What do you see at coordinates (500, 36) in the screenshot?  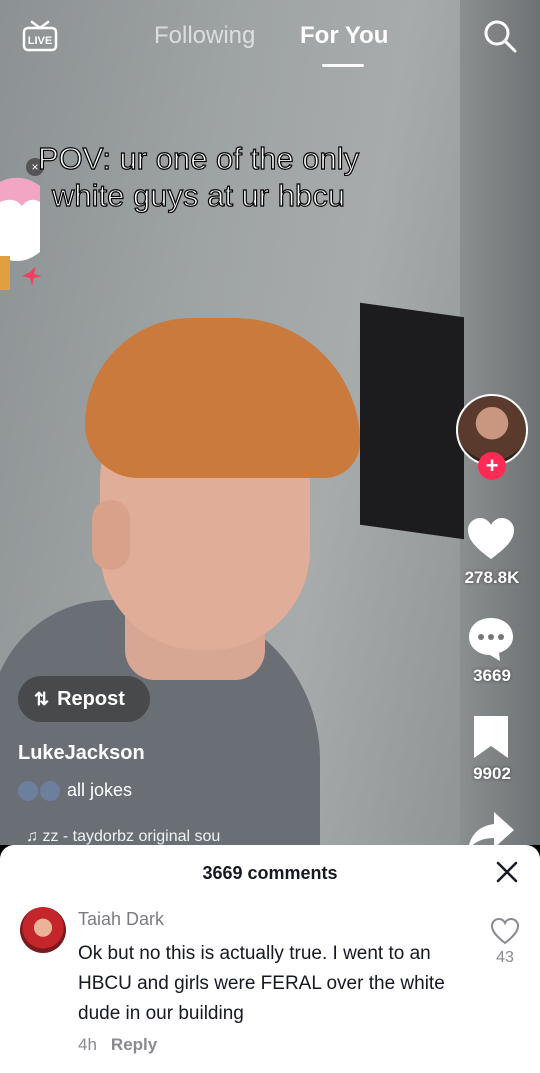 I see `search-icon` at bounding box center [500, 36].